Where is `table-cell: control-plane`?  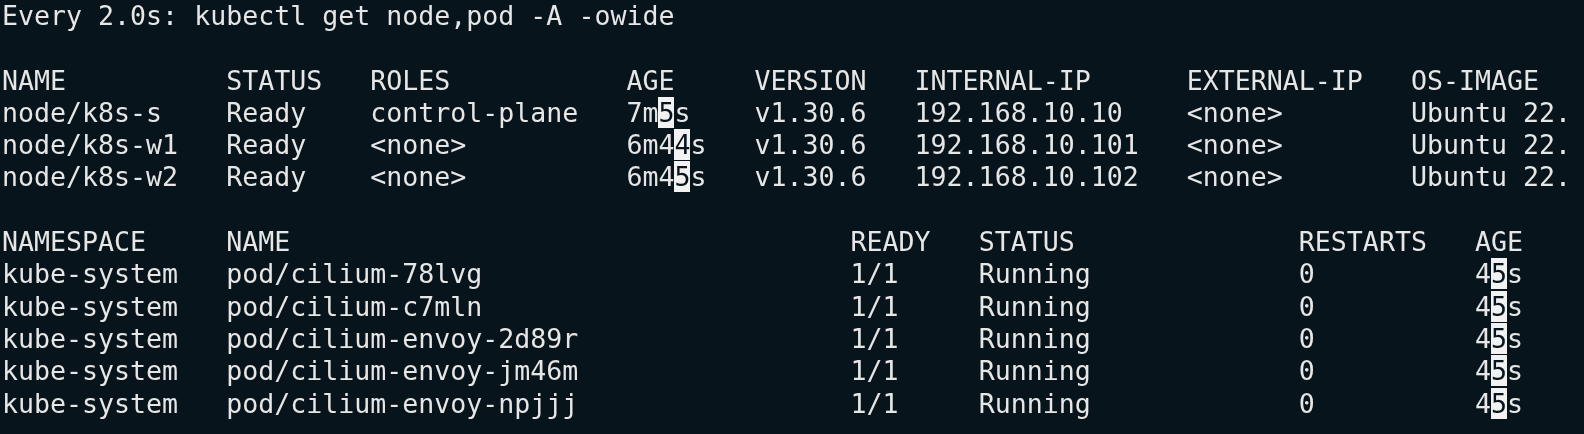 table-cell: control-plane is located at coordinates (474, 113).